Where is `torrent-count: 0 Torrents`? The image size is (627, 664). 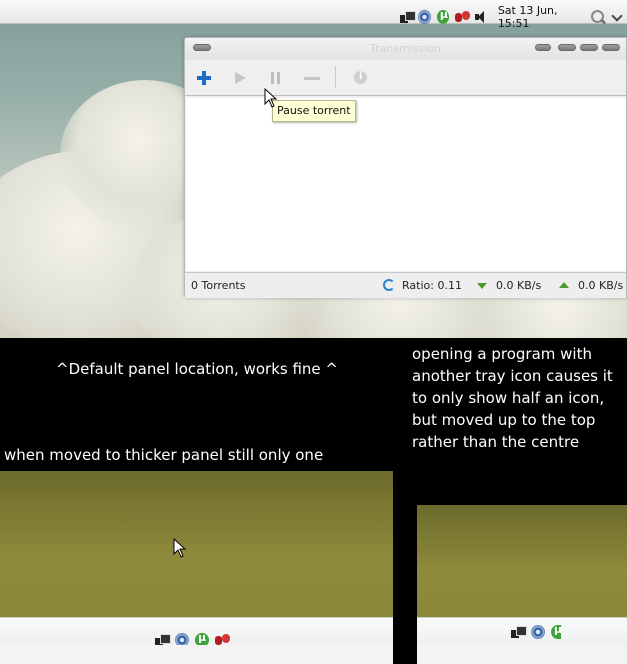 torrent-count: 0 Torrents is located at coordinates (218, 285).